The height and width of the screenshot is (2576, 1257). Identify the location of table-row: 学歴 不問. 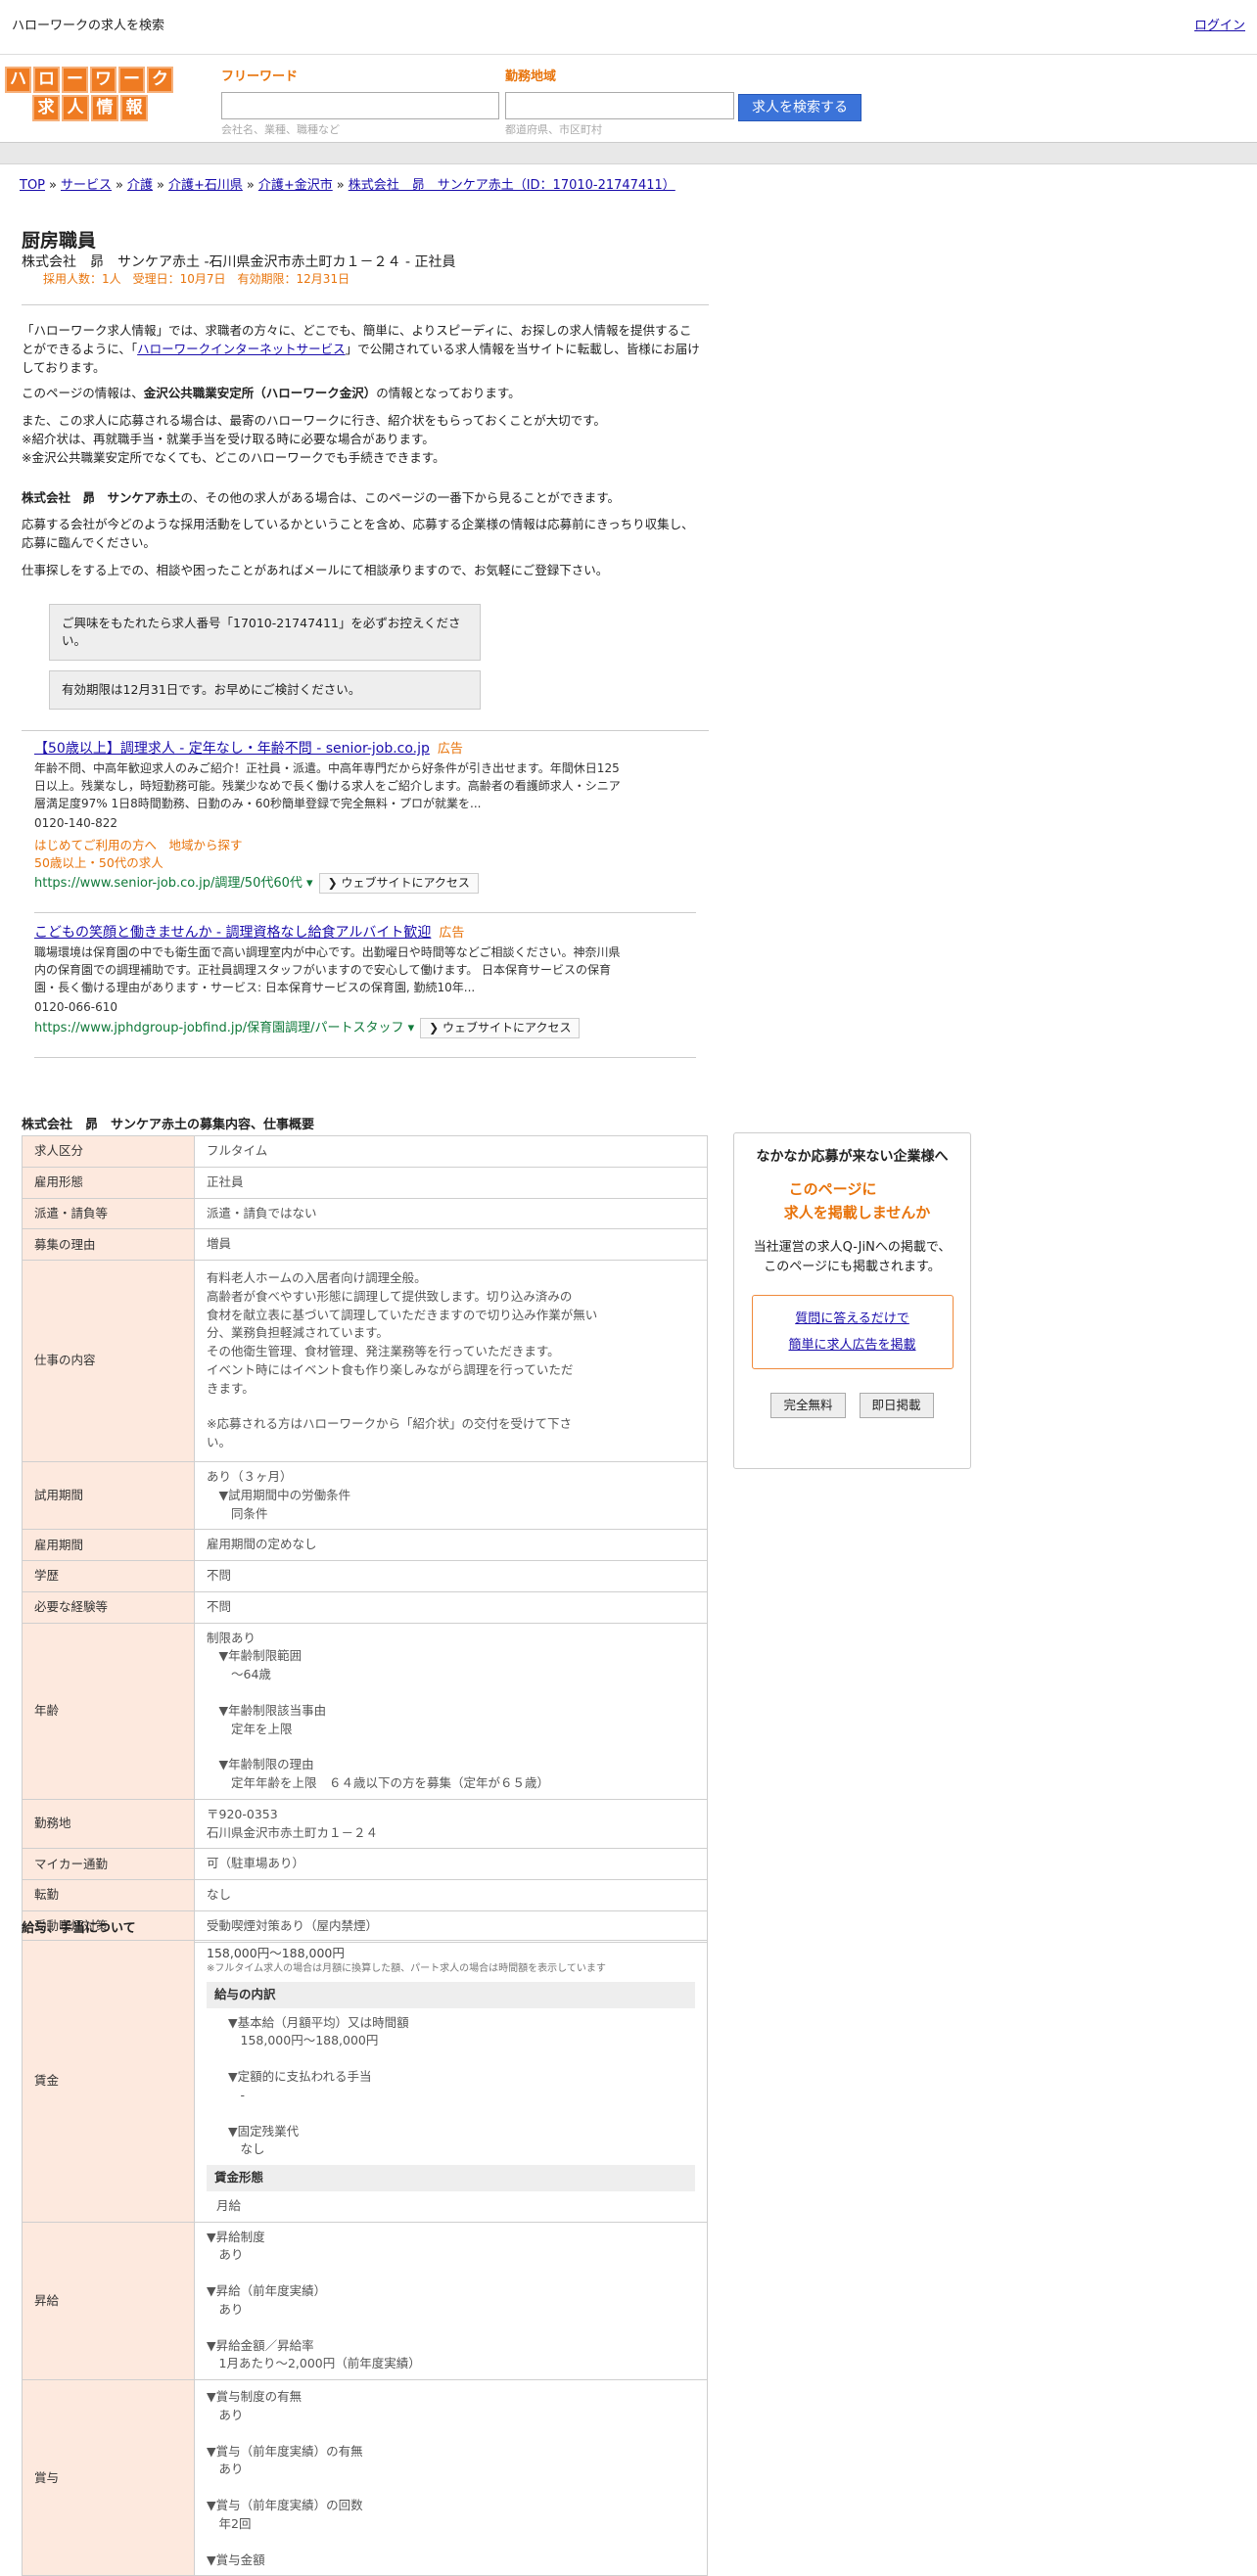
(365, 1576).